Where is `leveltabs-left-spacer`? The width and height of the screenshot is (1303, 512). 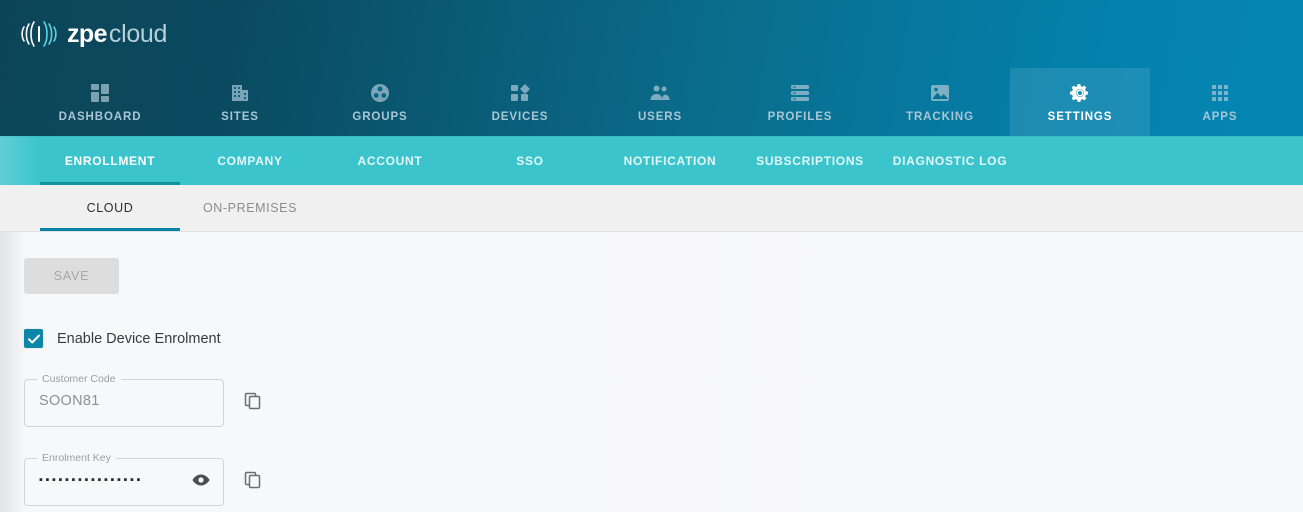 leveltabs-left-spacer is located at coordinates (20, 208).